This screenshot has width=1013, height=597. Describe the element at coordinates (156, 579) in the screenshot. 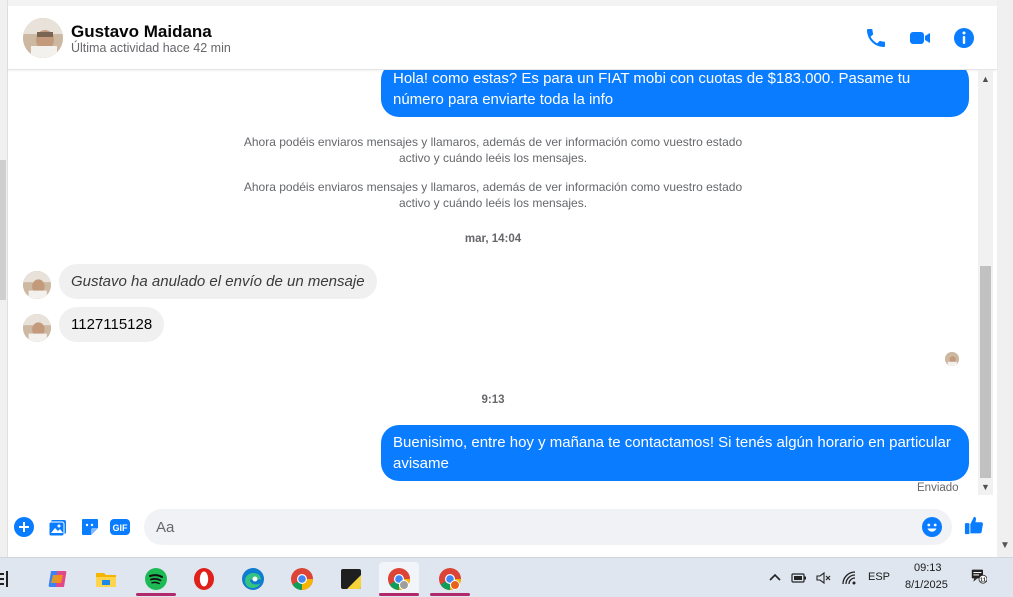

I see `spotify-icon` at that location.